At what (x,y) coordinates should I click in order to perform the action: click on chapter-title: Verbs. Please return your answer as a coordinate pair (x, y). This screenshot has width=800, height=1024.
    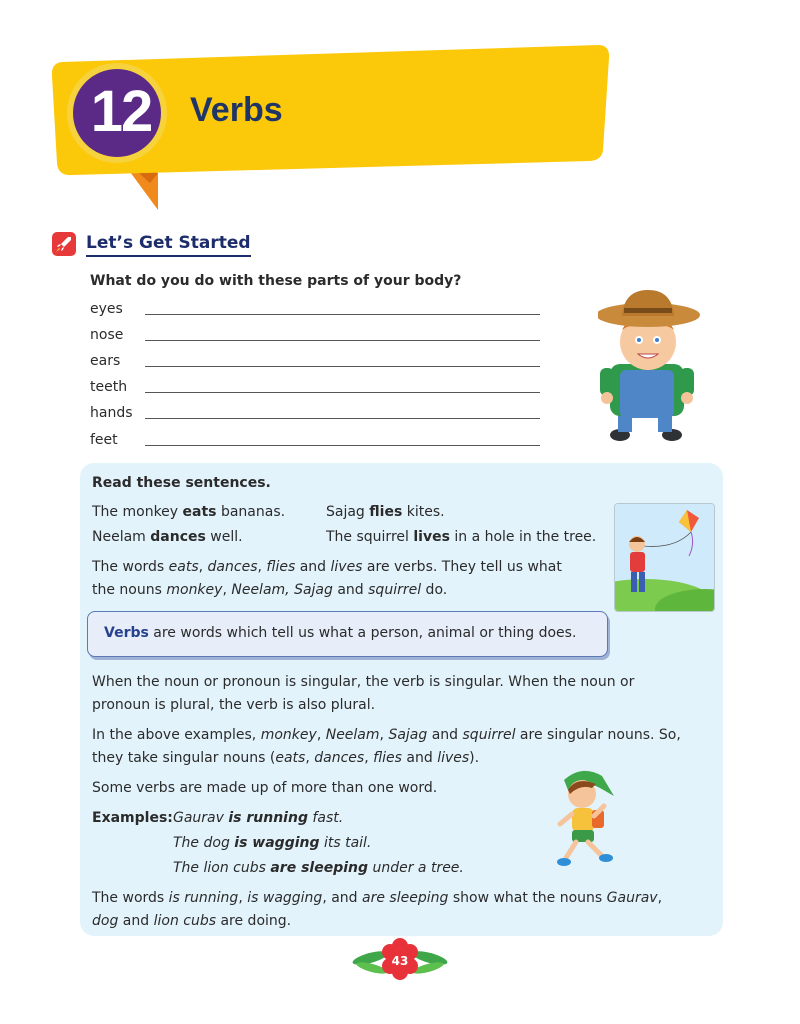
    Looking at the image, I should click on (236, 110).